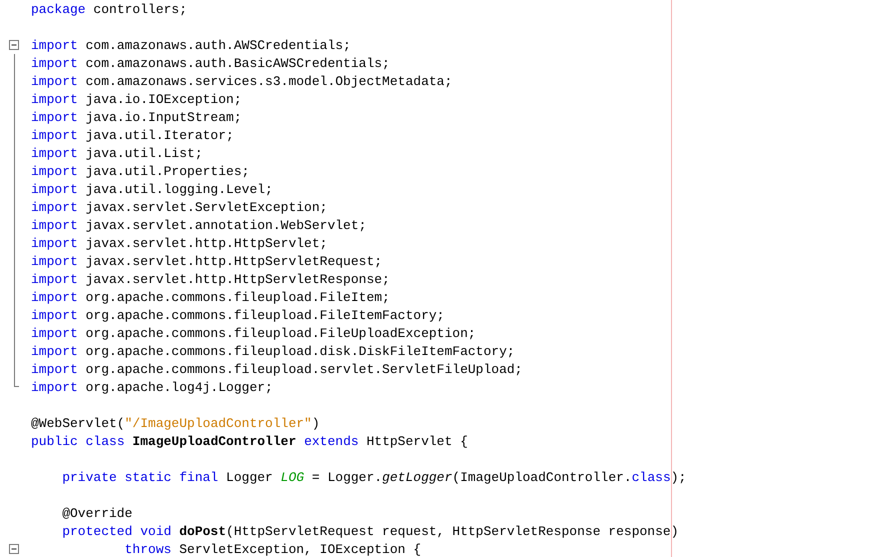 This screenshot has width=893, height=557. What do you see at coordinates (140, 171) in the screenshot?
I see `code-line: import java.util.Properties;` at bounding box center [140, 171].